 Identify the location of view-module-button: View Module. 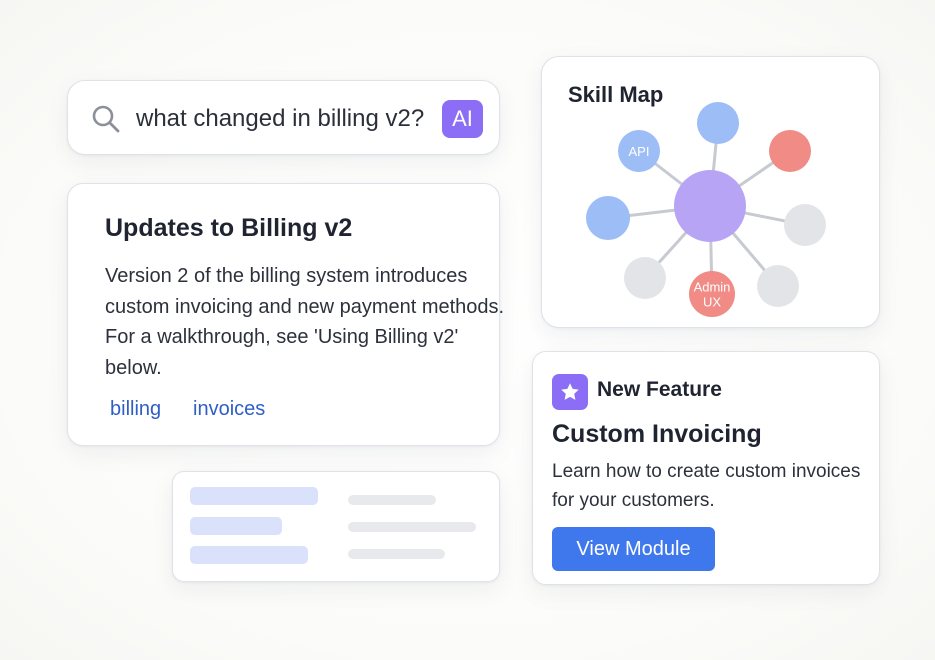
(633, 549).